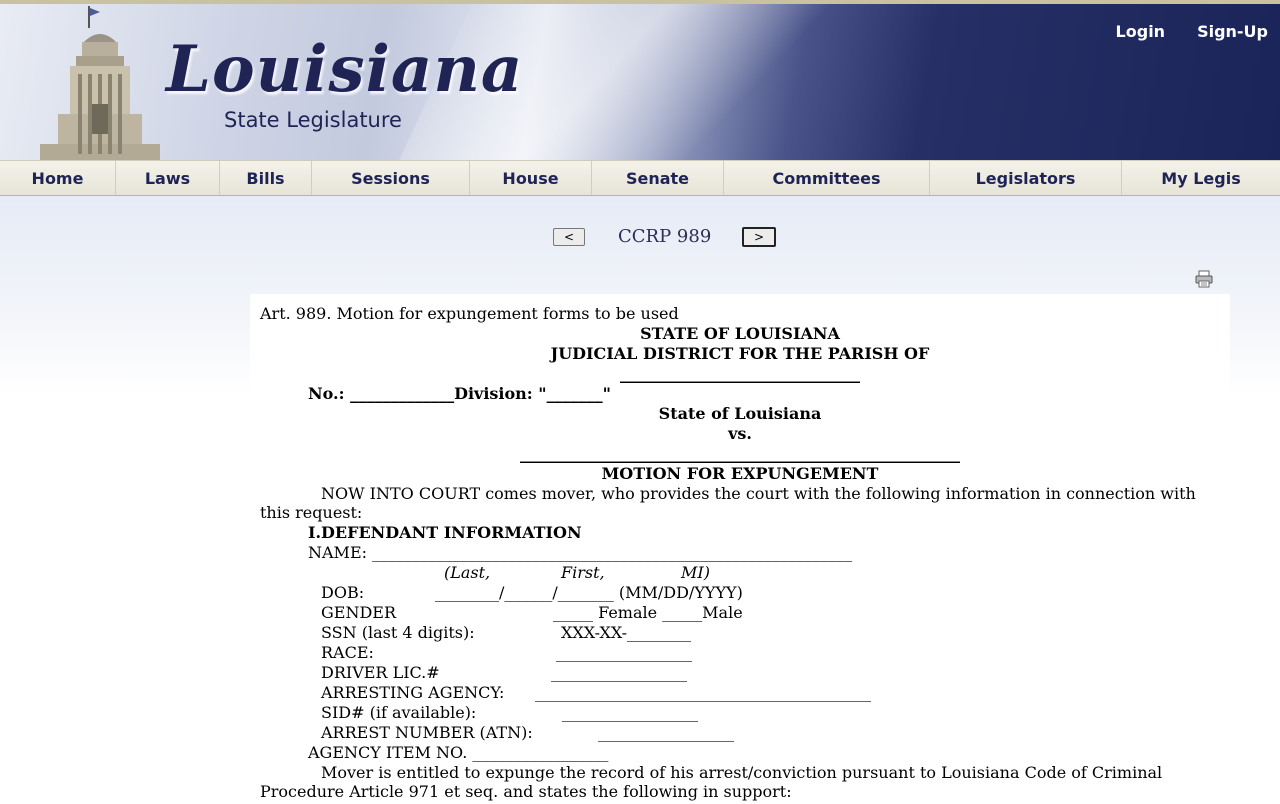 This screenshot has height=804, width=1280. What do you see at coordinates (168, 178) in the screenshot?
I see `nav-laws: Laws` at bounding box center [168, 178].